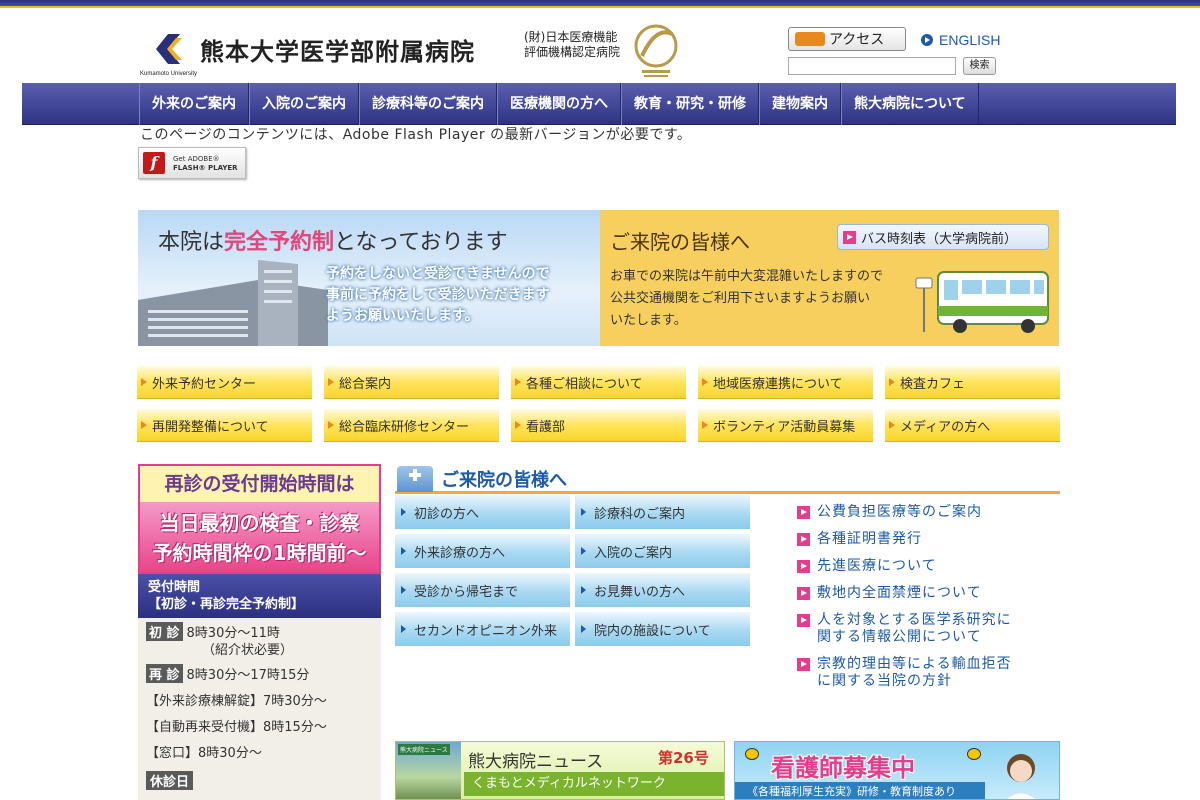 This screenshot has height=800, width=1200. What do you see at coordinates (872, 66) in the screenshot?
I see `search-input` at bounding box center [872, 66].